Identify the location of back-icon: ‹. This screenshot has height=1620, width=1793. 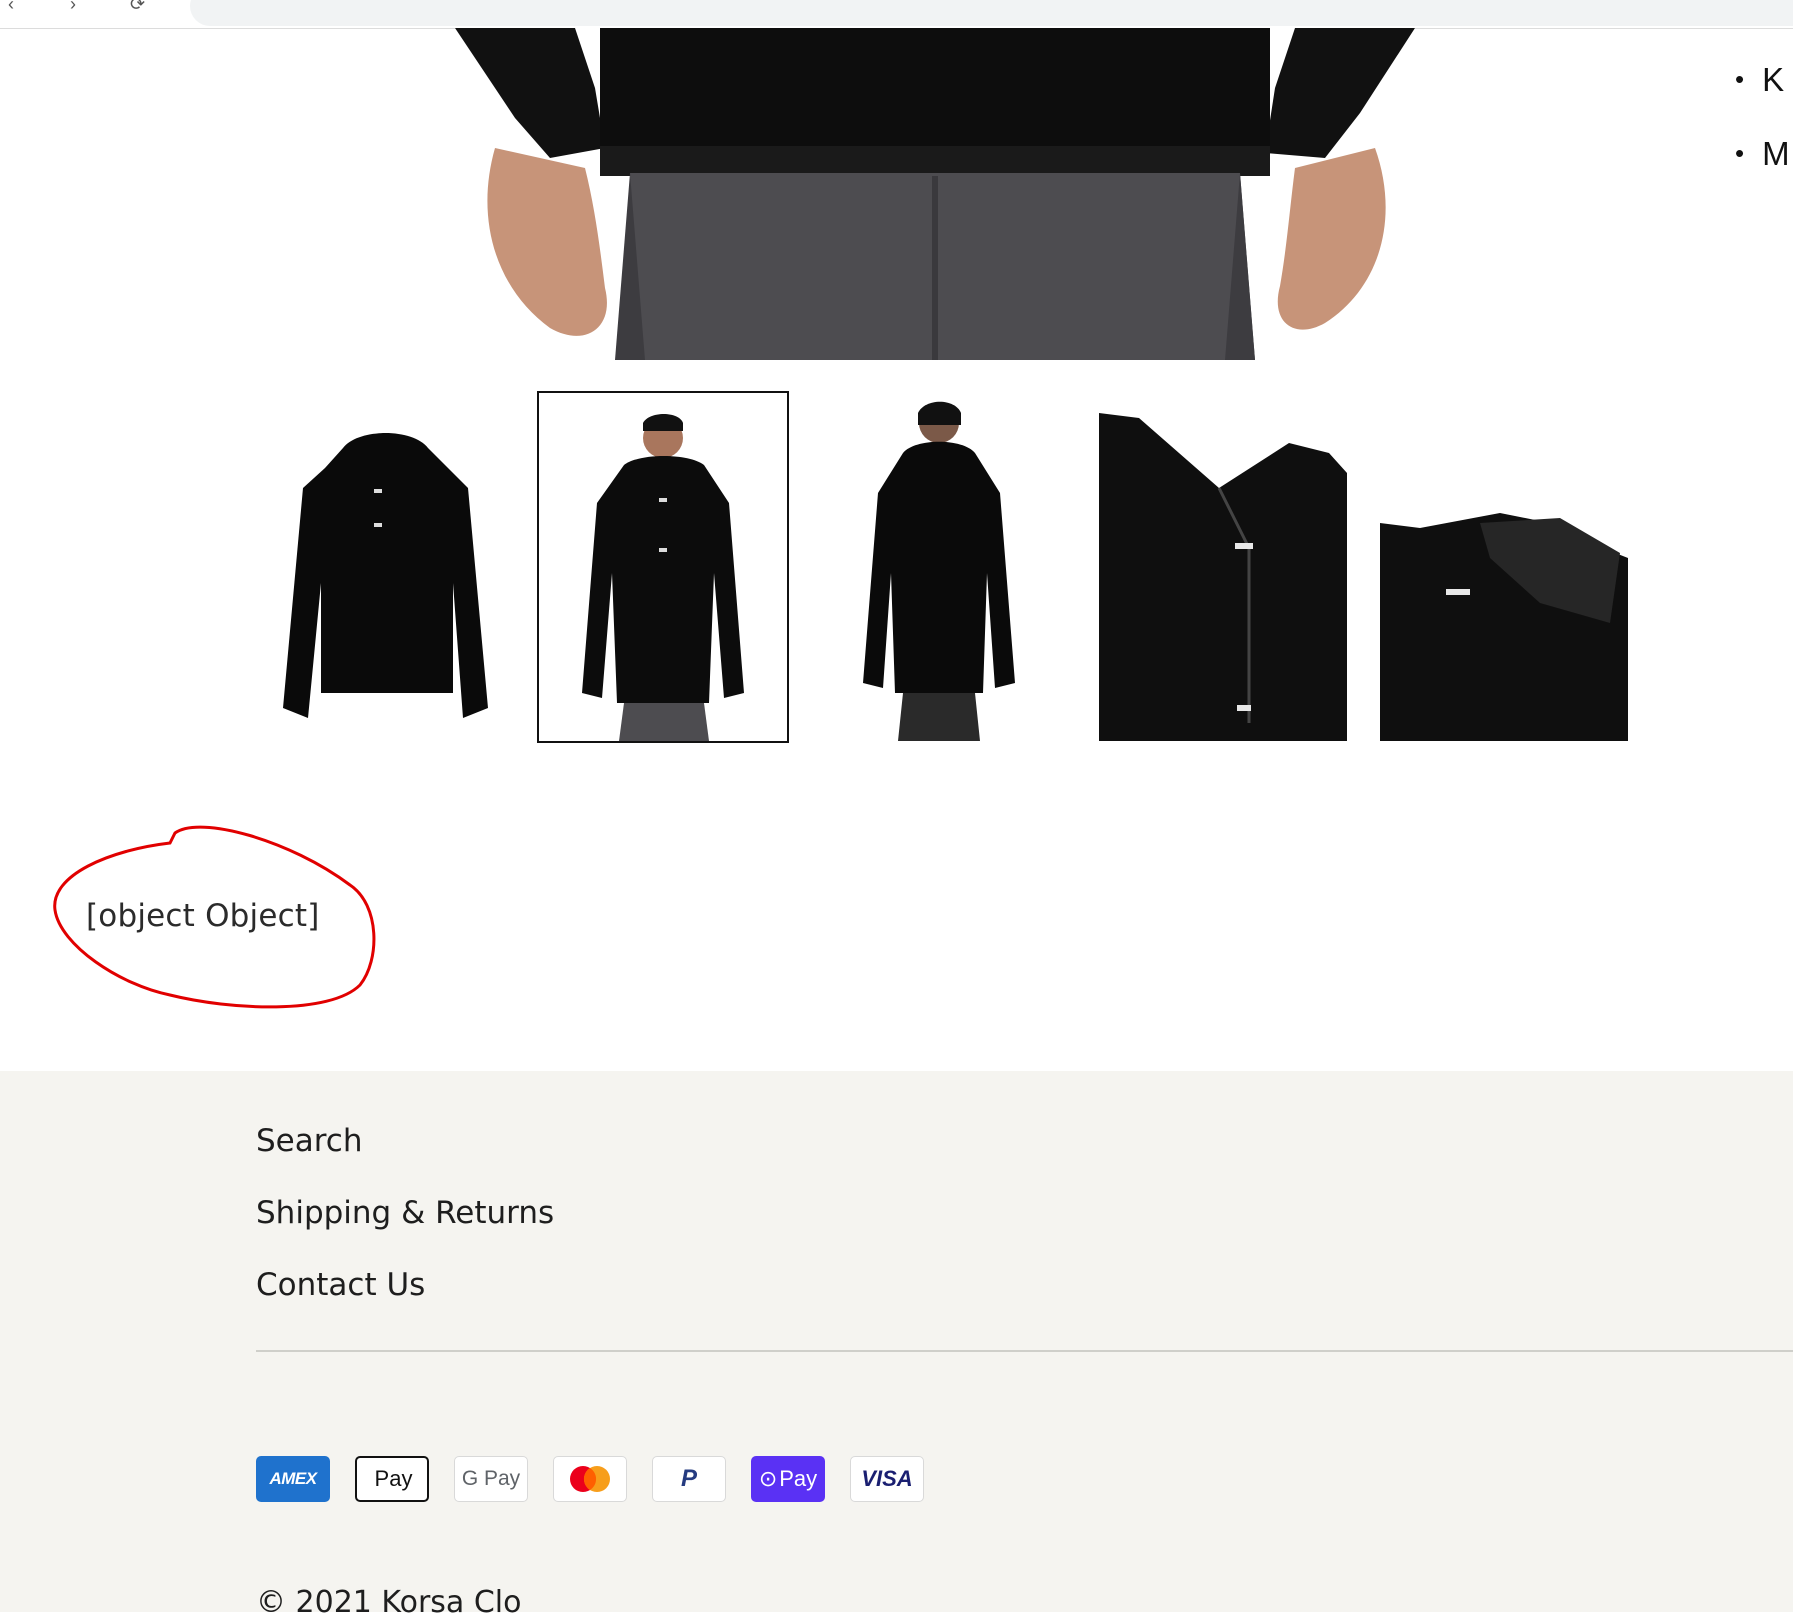
(18, 7).